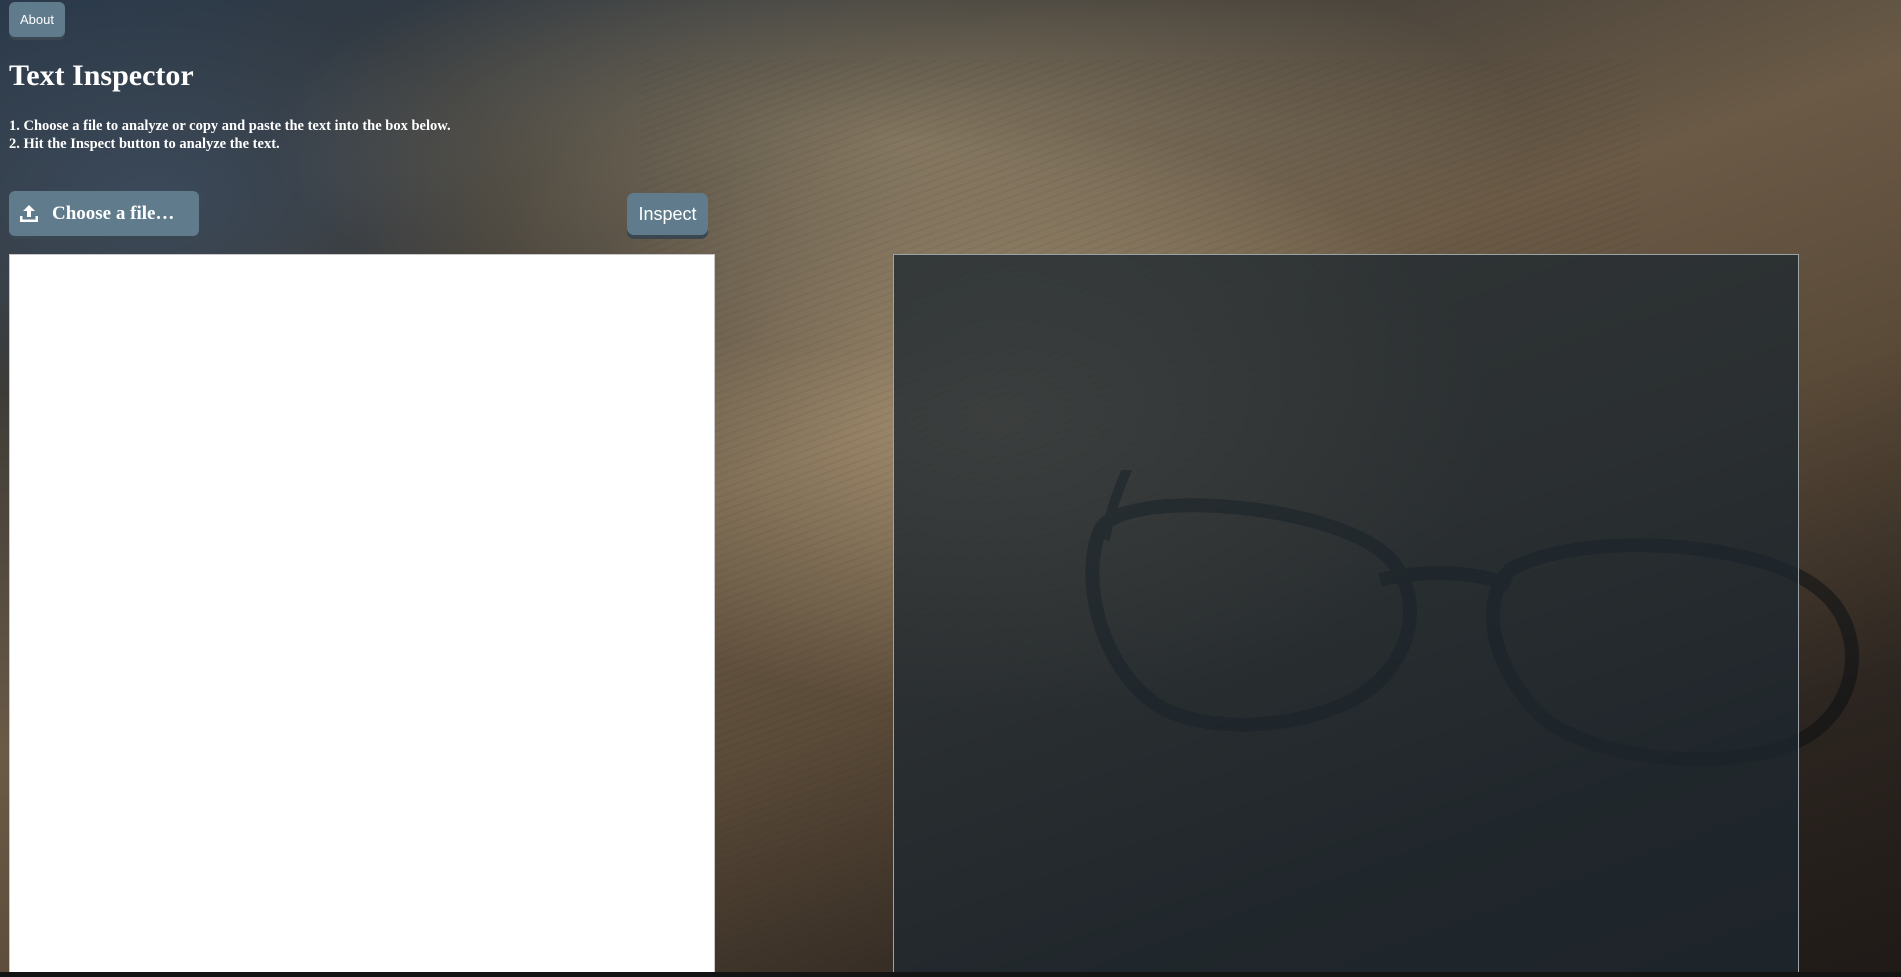  Describe the element at coordinates (950, 974) in the screenshot. I see `bottom-edge` at that location.